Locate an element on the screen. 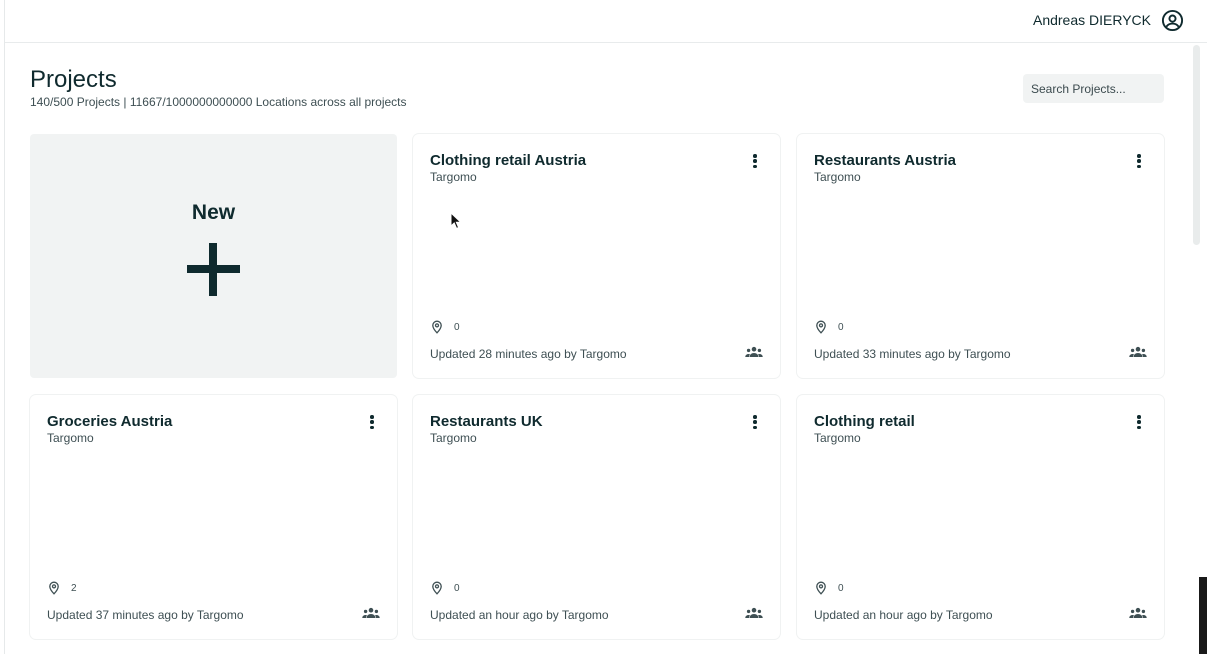  project-updated: Updated 28 minutes ago by Targomo is located at coordinates (528, 354).